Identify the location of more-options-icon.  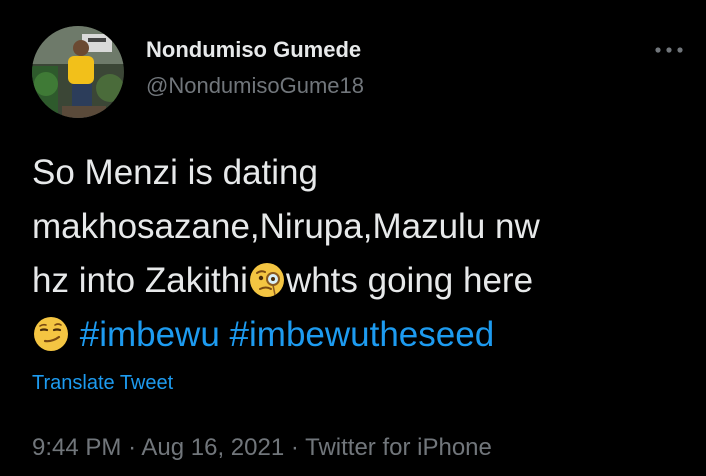
(669, 50).